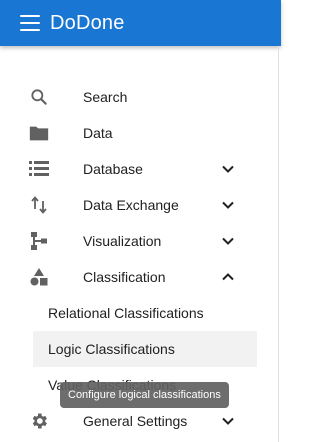 This screenshot has height=442, width=320. Describe the element at coordinates (140, 23) in the screenshot. I see `app-bar: DoDone` at that location.